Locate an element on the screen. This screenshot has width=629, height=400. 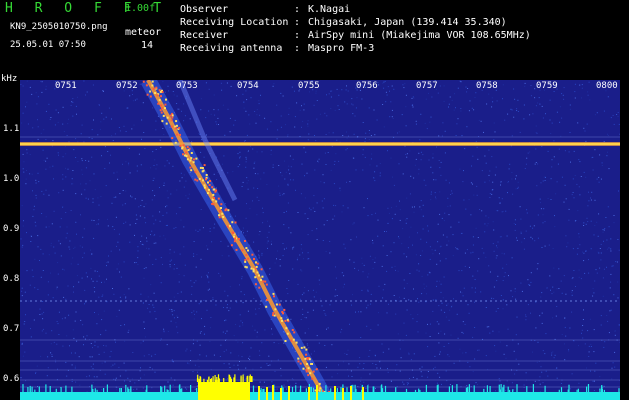
x-tick-label: 0756 is located at coordinates (367, 86).